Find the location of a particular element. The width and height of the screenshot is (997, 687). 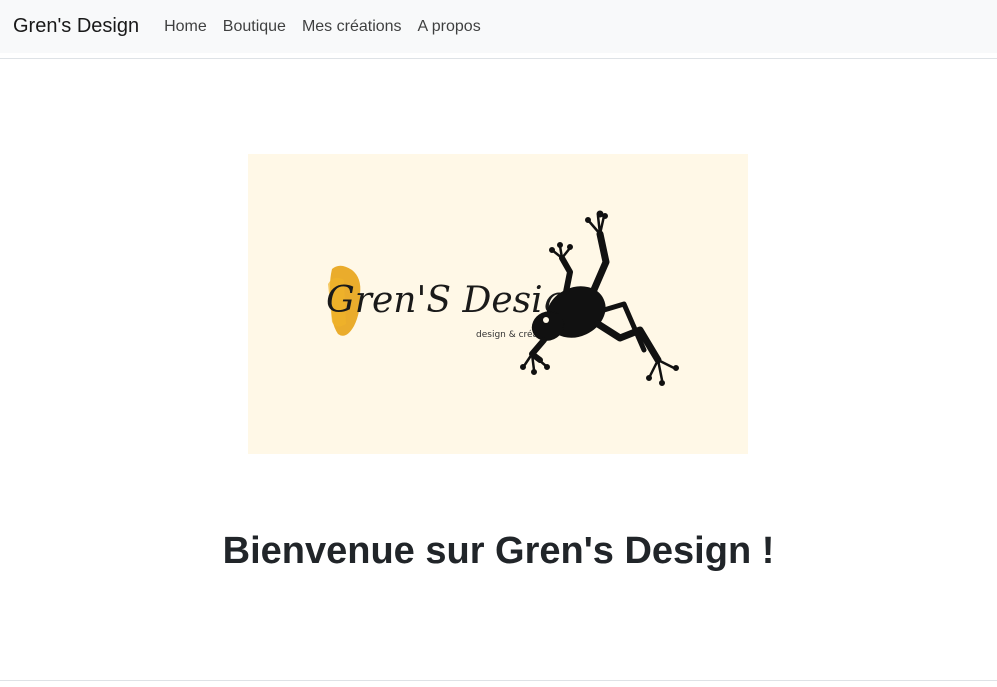

nav-link-a-propos: A propos is located at coordinates (449, 27).